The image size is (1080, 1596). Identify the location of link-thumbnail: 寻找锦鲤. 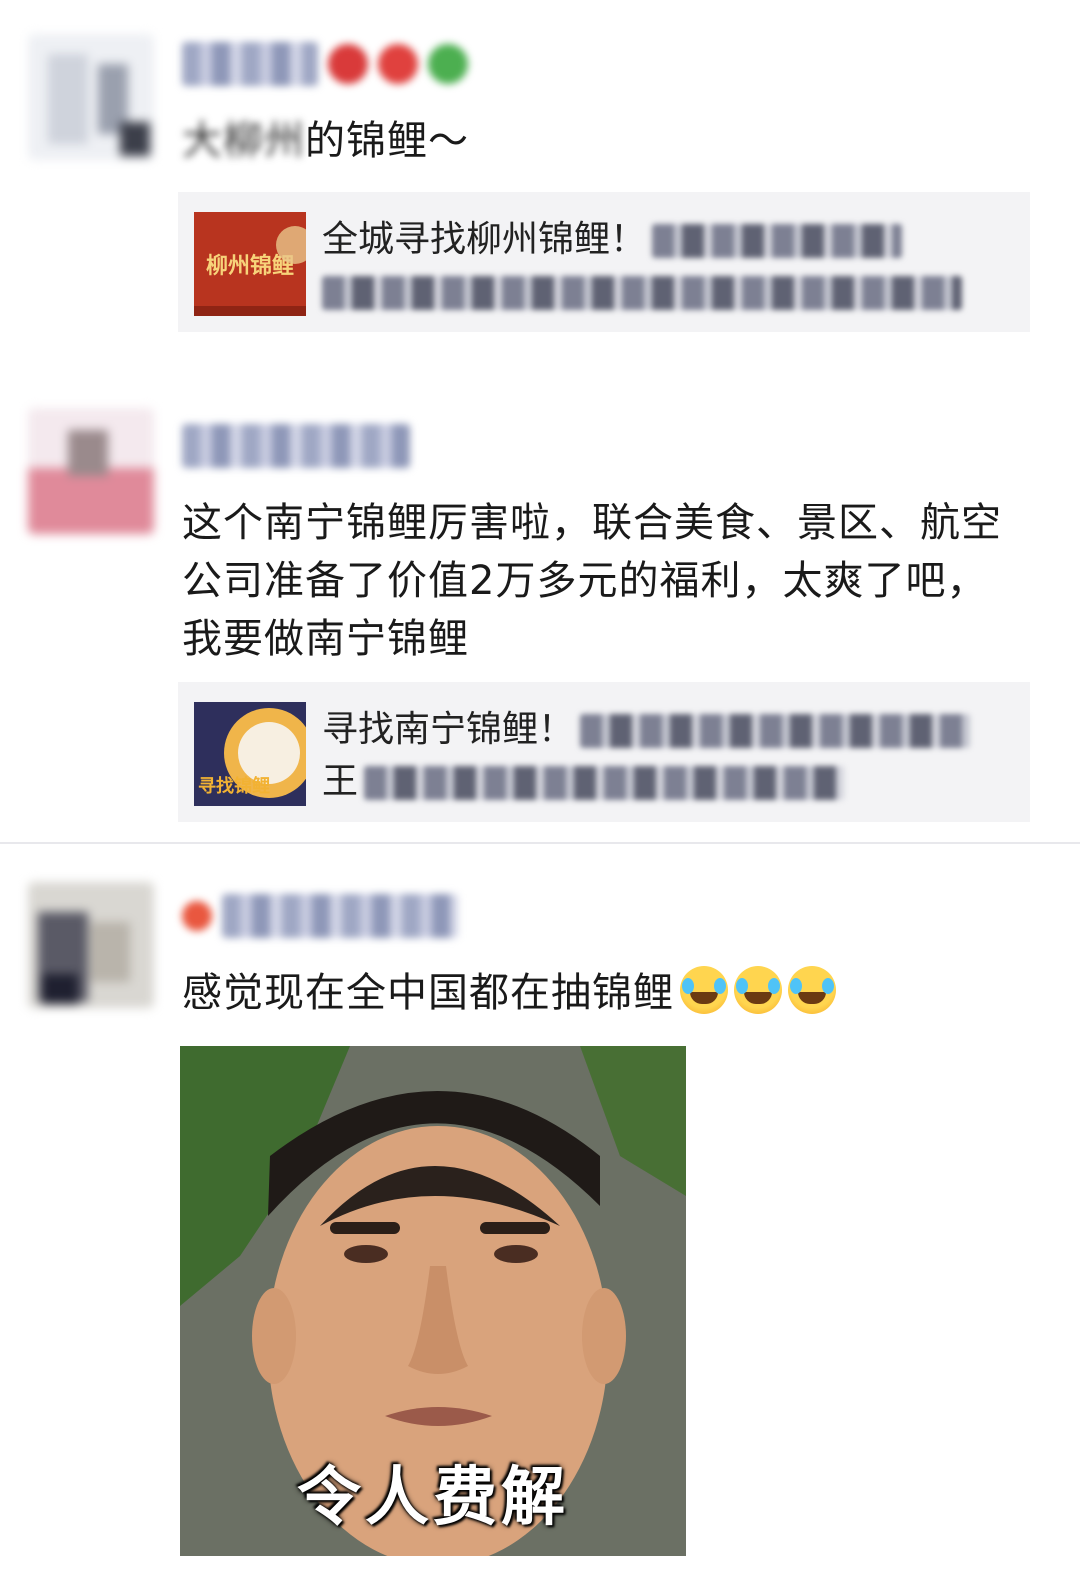
(250, 754).